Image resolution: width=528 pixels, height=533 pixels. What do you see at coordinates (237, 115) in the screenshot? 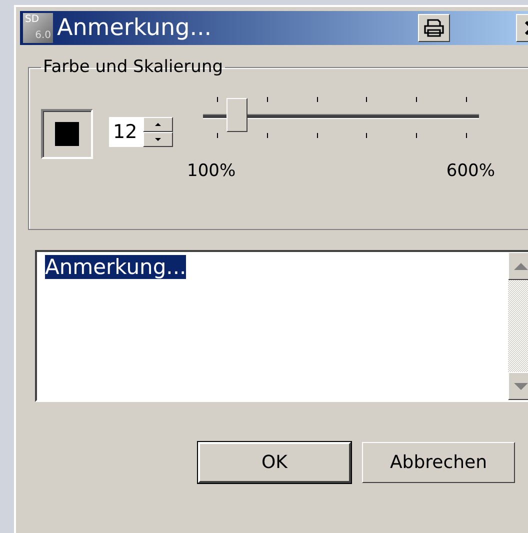
I see `slider-thumb` at bounding box center [237, 115].